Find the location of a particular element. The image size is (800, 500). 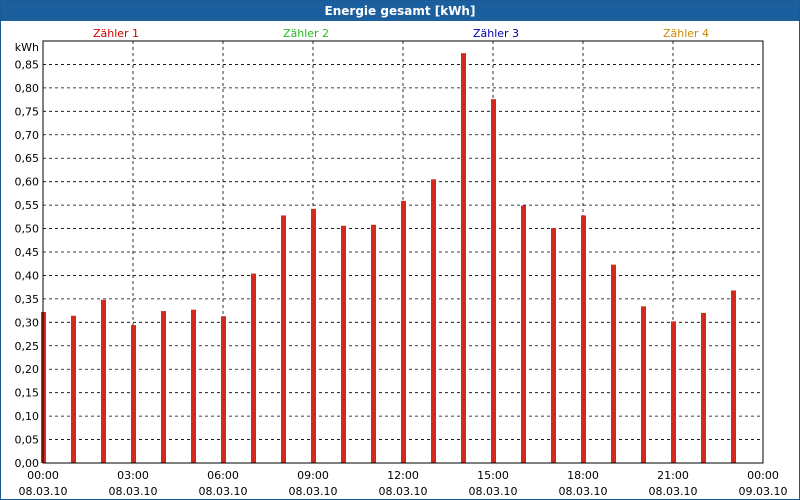

y-tick-label: 0,70 is located at coordinates (27, 135).